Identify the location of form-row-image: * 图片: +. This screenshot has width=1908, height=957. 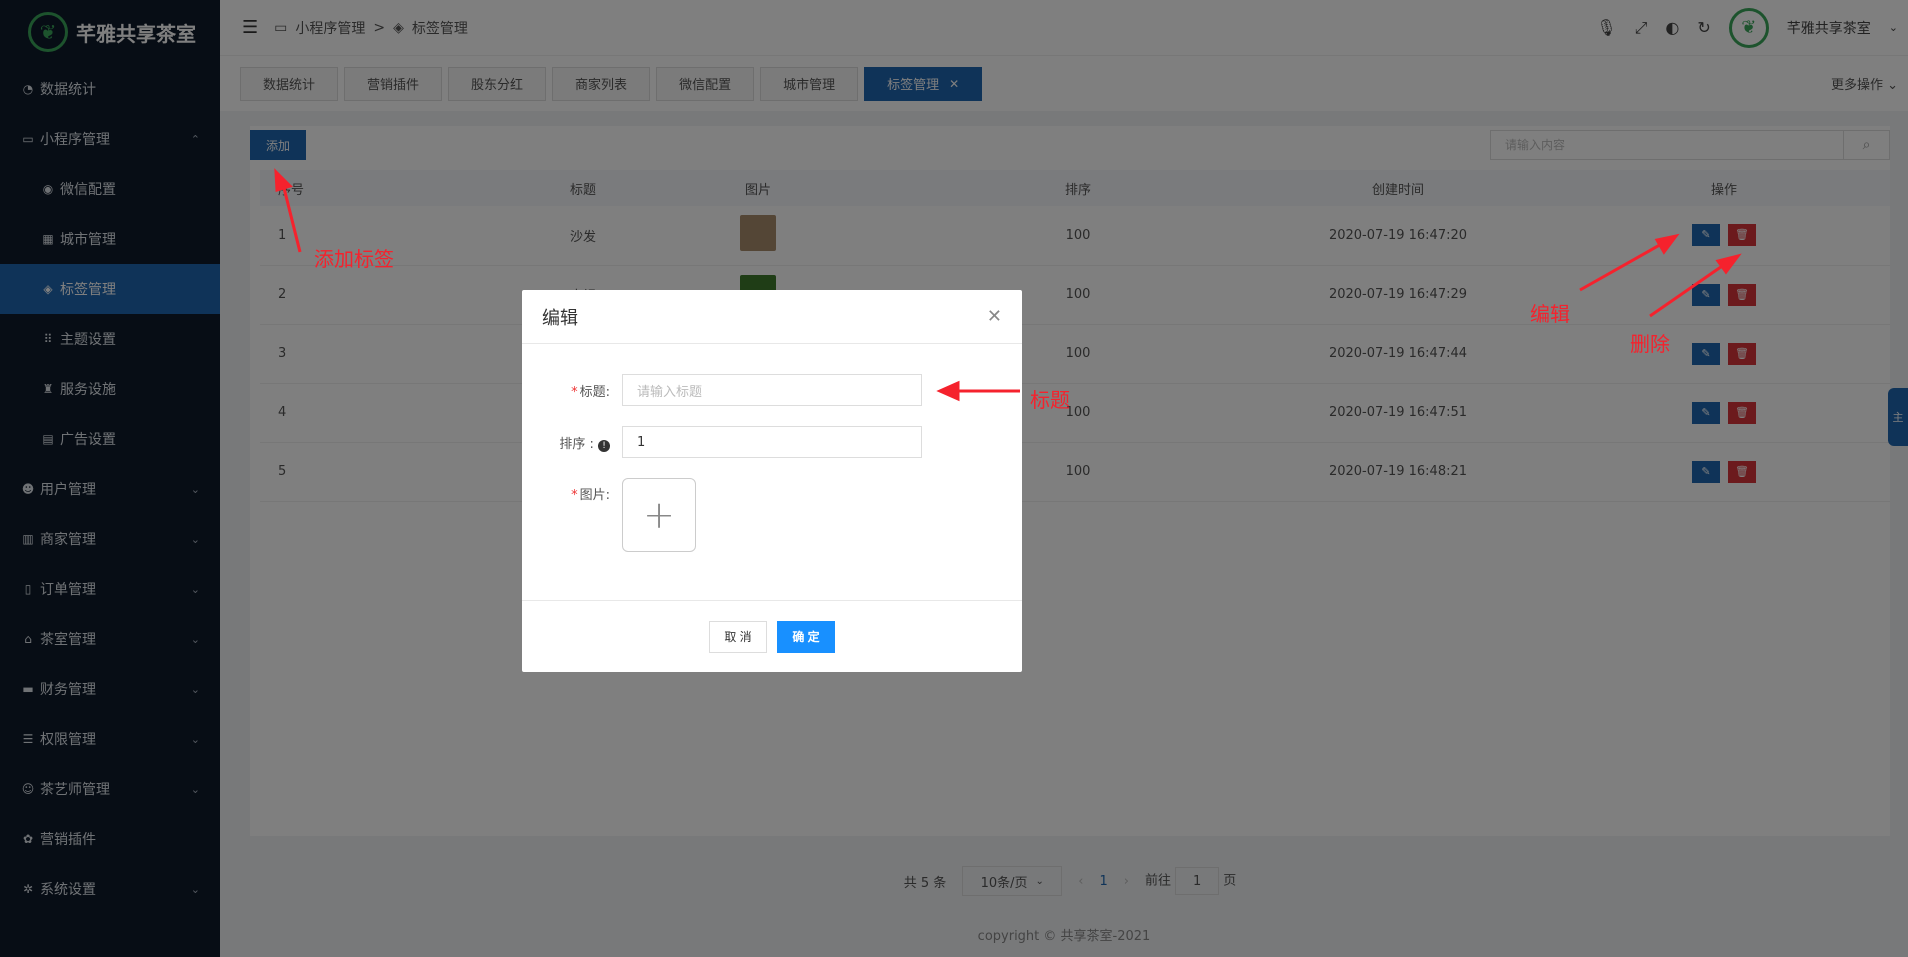
(609, 515).